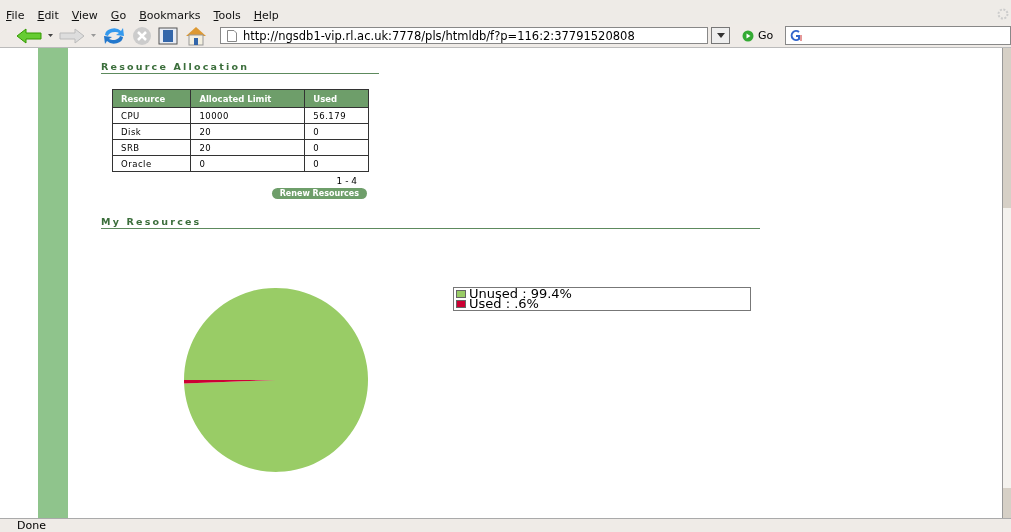 Image resolution: width=1011 pixels, height=532 pixels. What do you see at coordinates (151, 98) in the screenshot?
I see `column-header: Resource` at bounding box center [151, 98].